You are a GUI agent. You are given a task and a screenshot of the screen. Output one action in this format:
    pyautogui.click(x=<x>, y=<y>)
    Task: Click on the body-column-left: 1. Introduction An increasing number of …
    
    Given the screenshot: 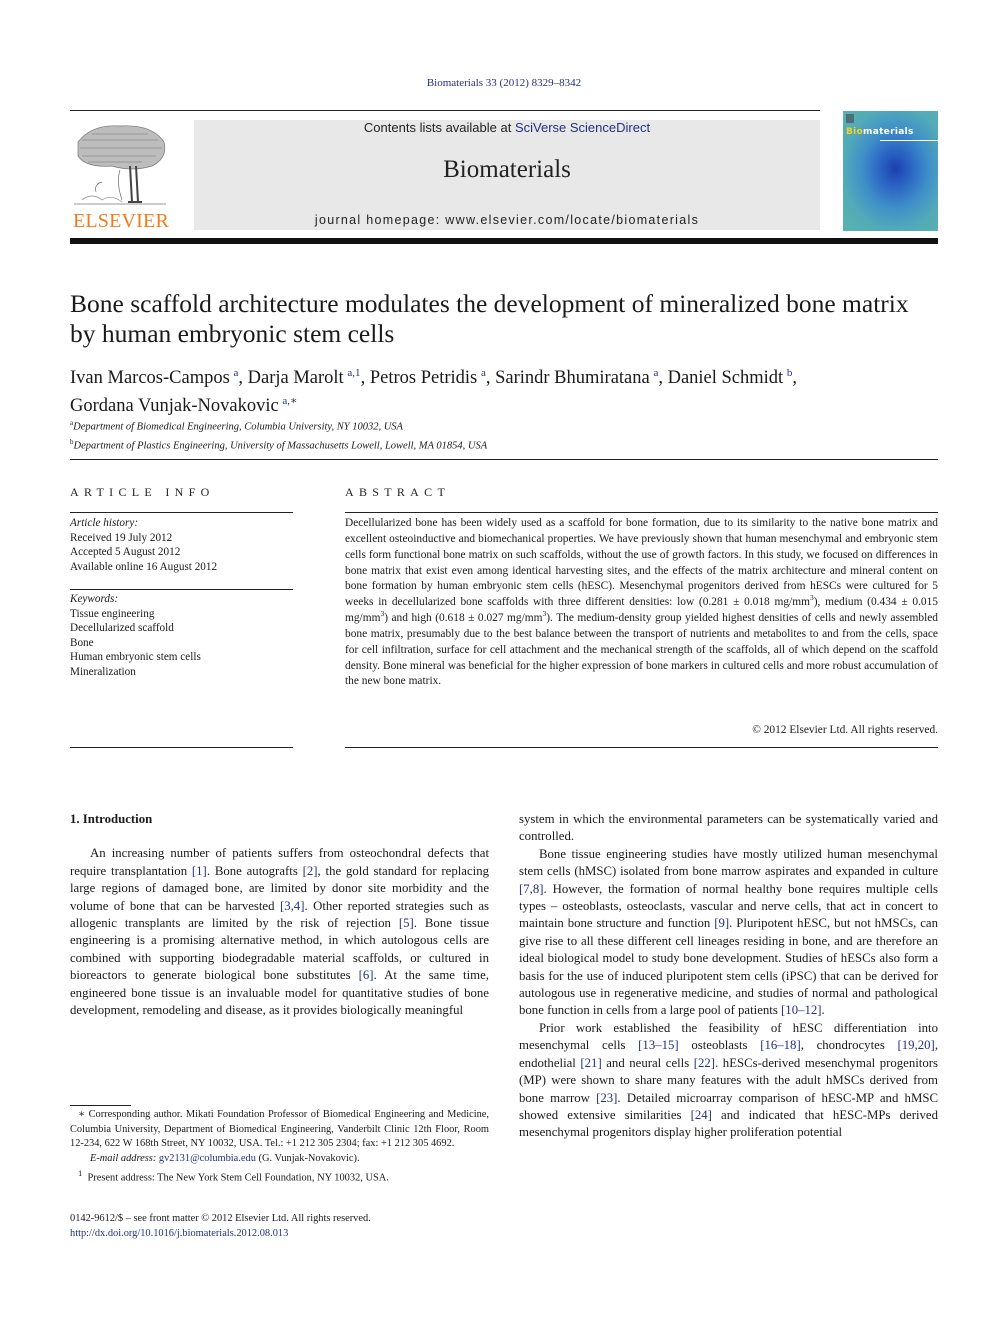 What is the action you would take?
    pyautogui.click(x=279, y=915)
    